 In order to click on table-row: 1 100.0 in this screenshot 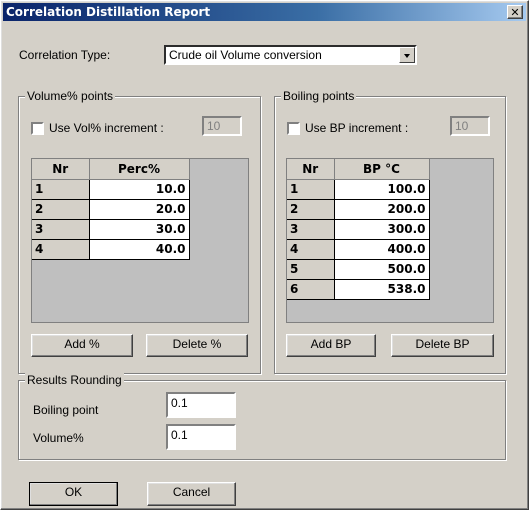, I will do `click(358, 189)`.